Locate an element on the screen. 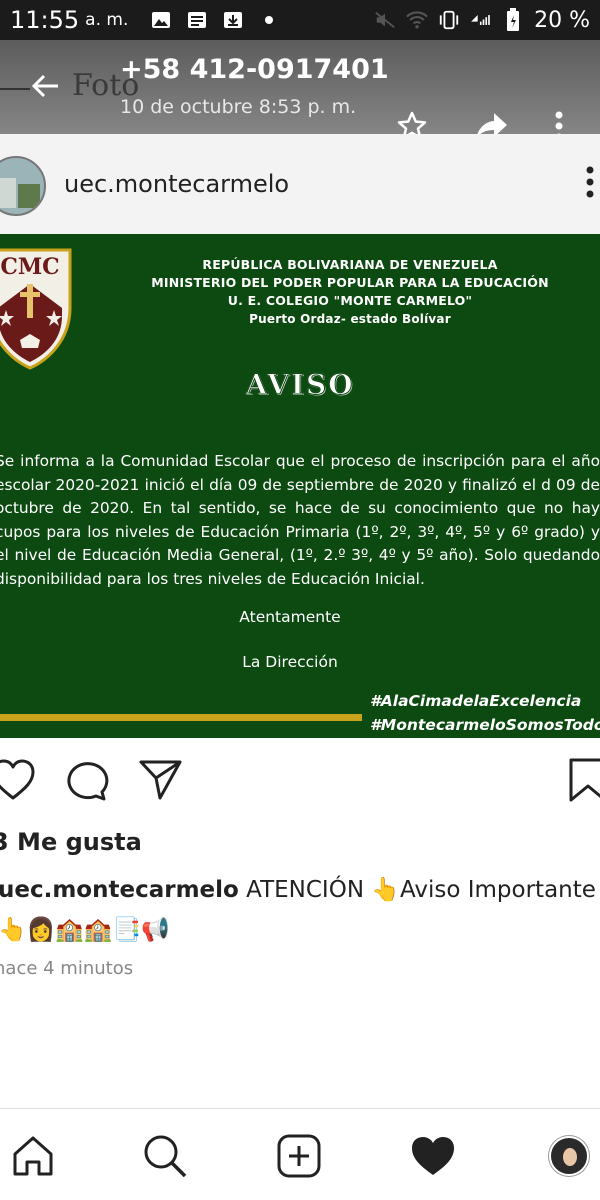  caption-username: uec.montecarmelo is located at coordinates (119, 890).